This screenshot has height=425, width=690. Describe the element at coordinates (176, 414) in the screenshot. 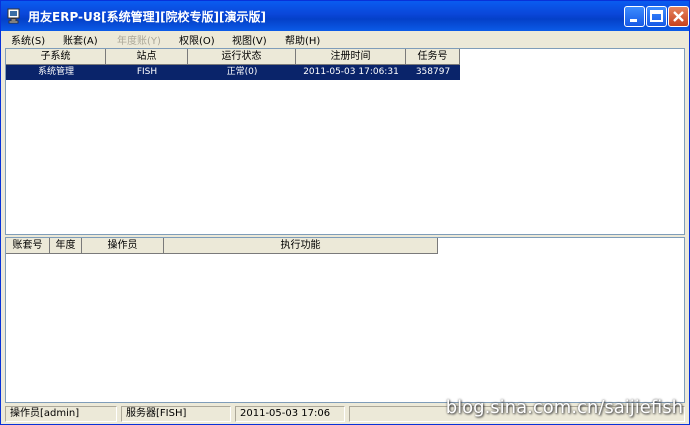

I see `status-server: 服务器[FISH]` at that location.